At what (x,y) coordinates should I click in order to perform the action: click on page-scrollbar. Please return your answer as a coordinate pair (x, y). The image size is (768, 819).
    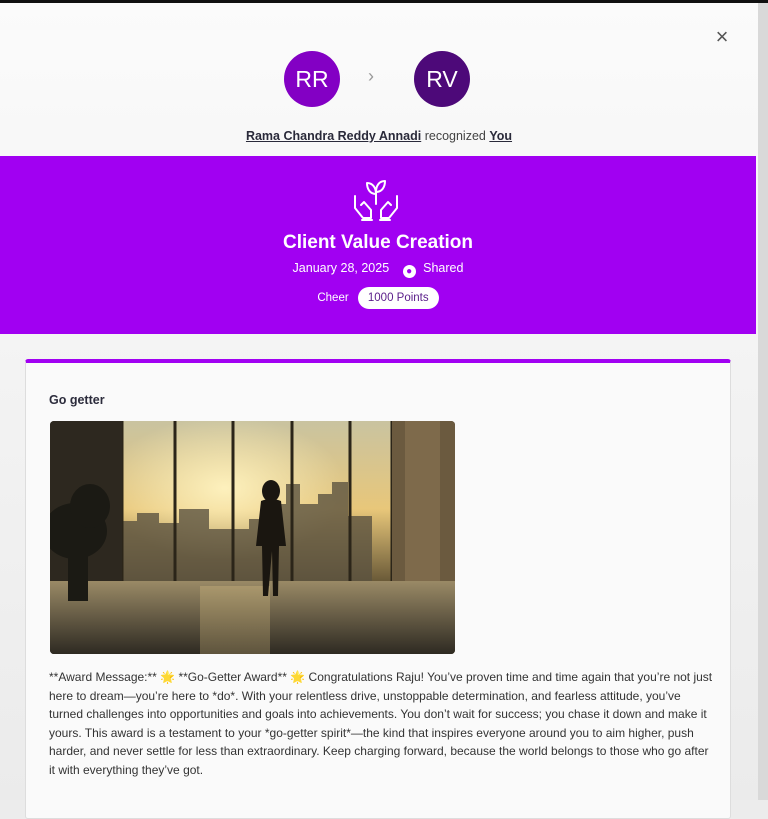
    Looking at the image, I should click on (763, 401).